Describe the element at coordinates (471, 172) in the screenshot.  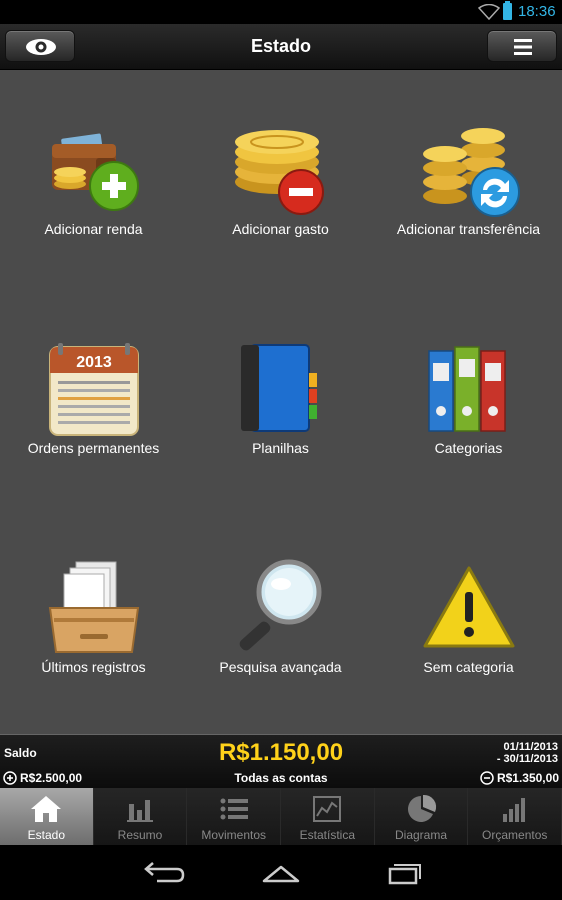
I see `coins-transfer-icon` at that location.